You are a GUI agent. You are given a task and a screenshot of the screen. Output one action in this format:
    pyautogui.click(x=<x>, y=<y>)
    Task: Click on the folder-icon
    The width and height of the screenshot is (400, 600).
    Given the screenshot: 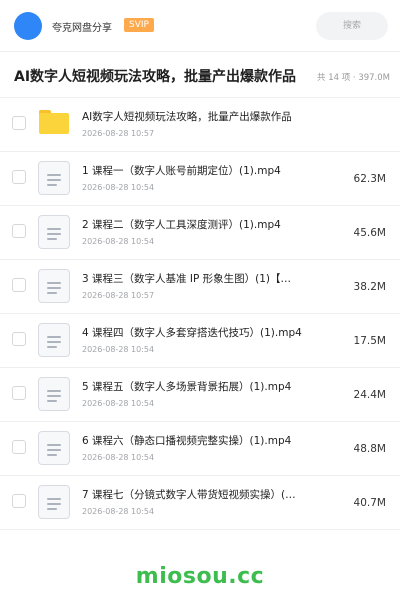 What is the action you would take?
    pyautogui.click(x=54, y=122)
    